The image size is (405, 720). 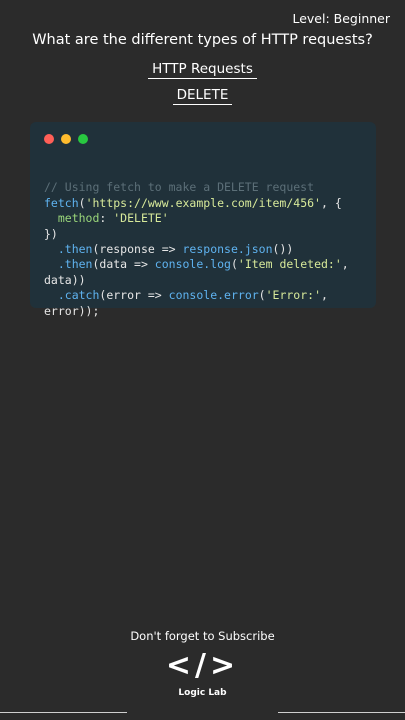 I want to click on code-line-1: // Using fetch to make a DELETE request, so click(x=179, y=187).